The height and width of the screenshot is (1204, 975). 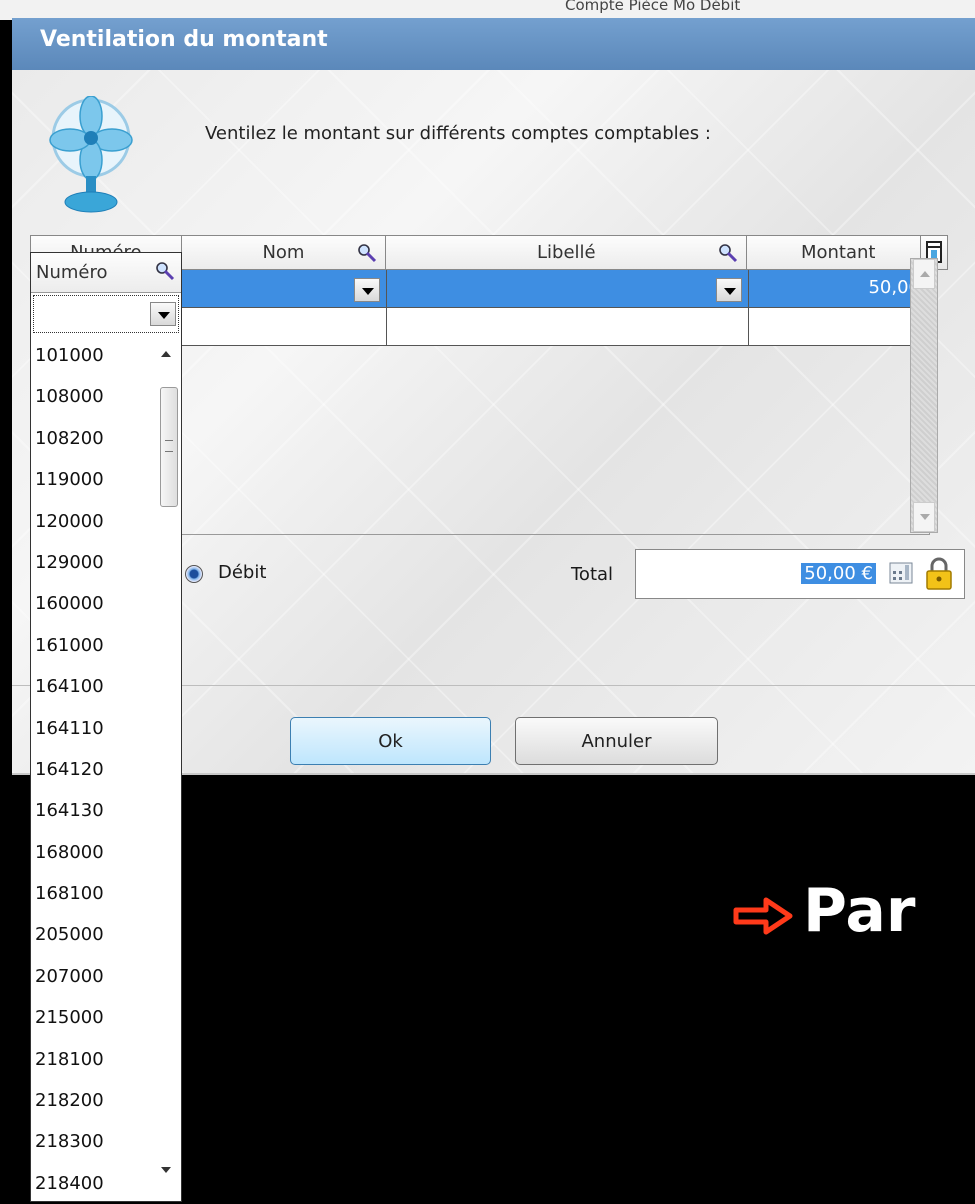 I want to click on list-item: 168000, so click(x=88, y=852).